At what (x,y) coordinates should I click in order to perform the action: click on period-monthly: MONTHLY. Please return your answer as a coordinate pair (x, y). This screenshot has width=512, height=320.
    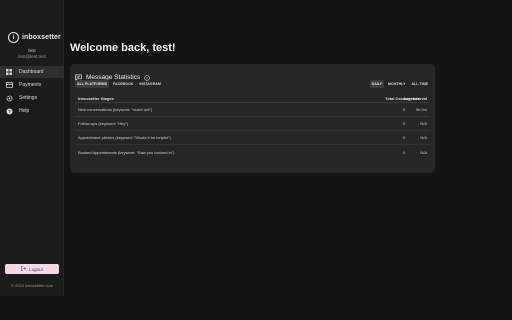
    Looking at the image, I should click on (396, 84).